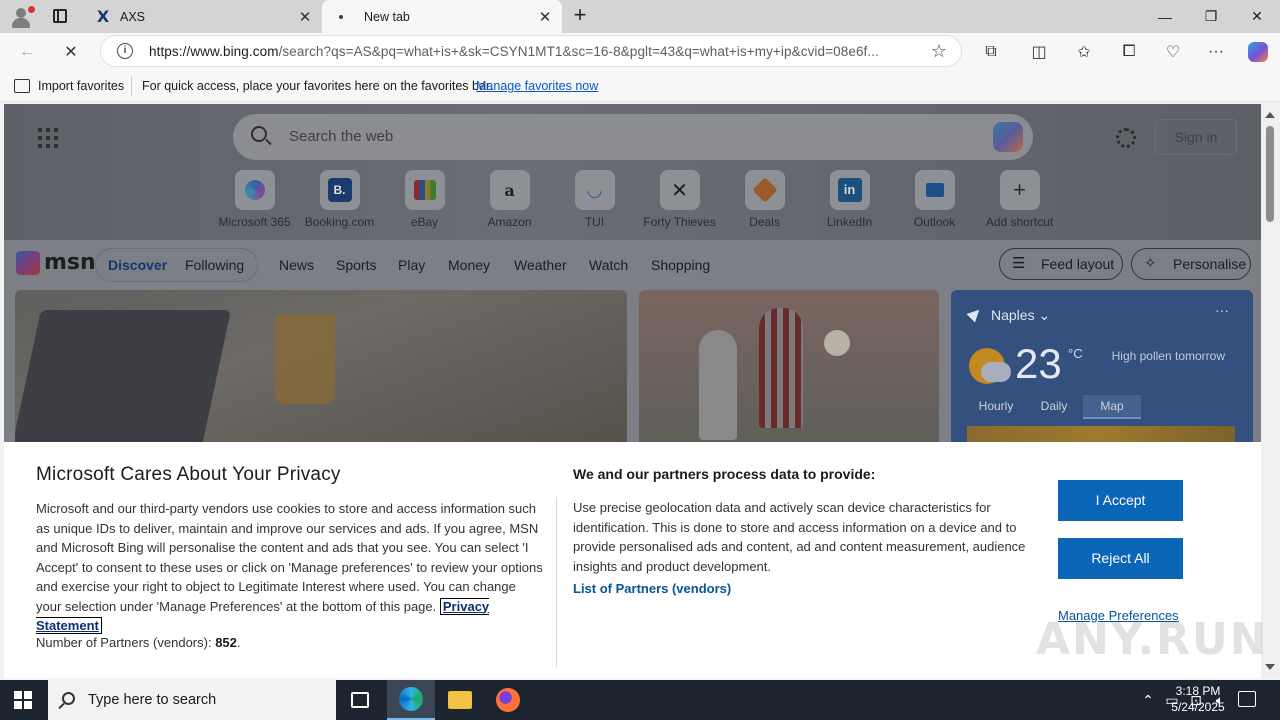 This screenshot has width=1280, height=720. Describe the element at coordinates (296, 265) in the screenshot. I see `nav-news: News` at that location.